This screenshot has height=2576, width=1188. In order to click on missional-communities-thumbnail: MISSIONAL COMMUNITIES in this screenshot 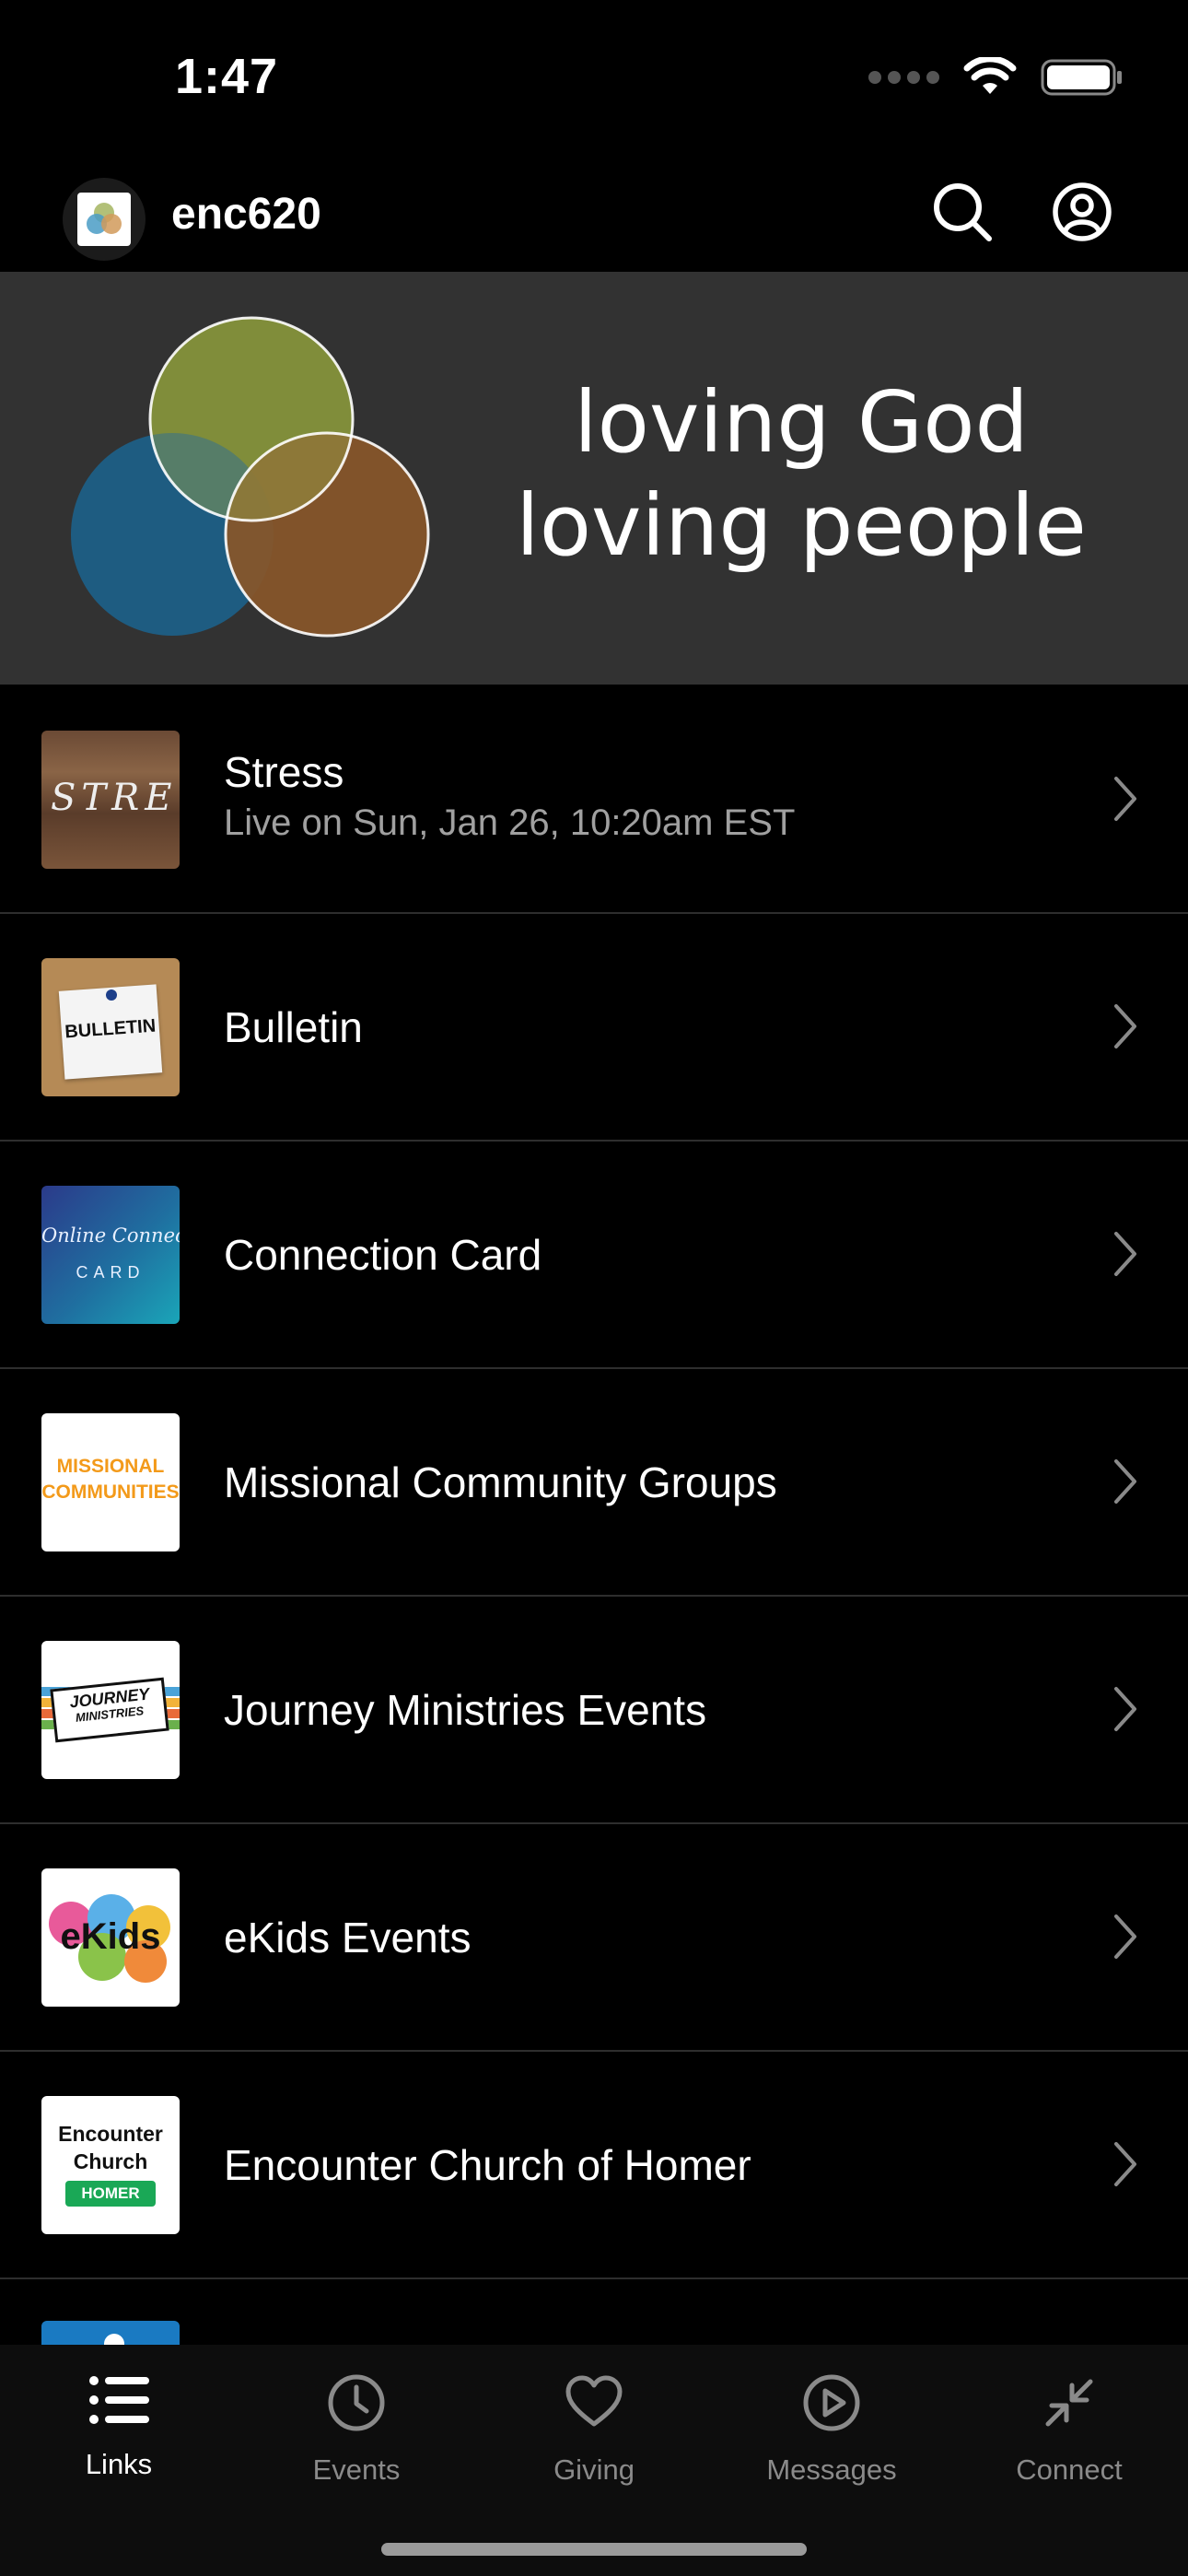, I will do `click(111, 1482)`.